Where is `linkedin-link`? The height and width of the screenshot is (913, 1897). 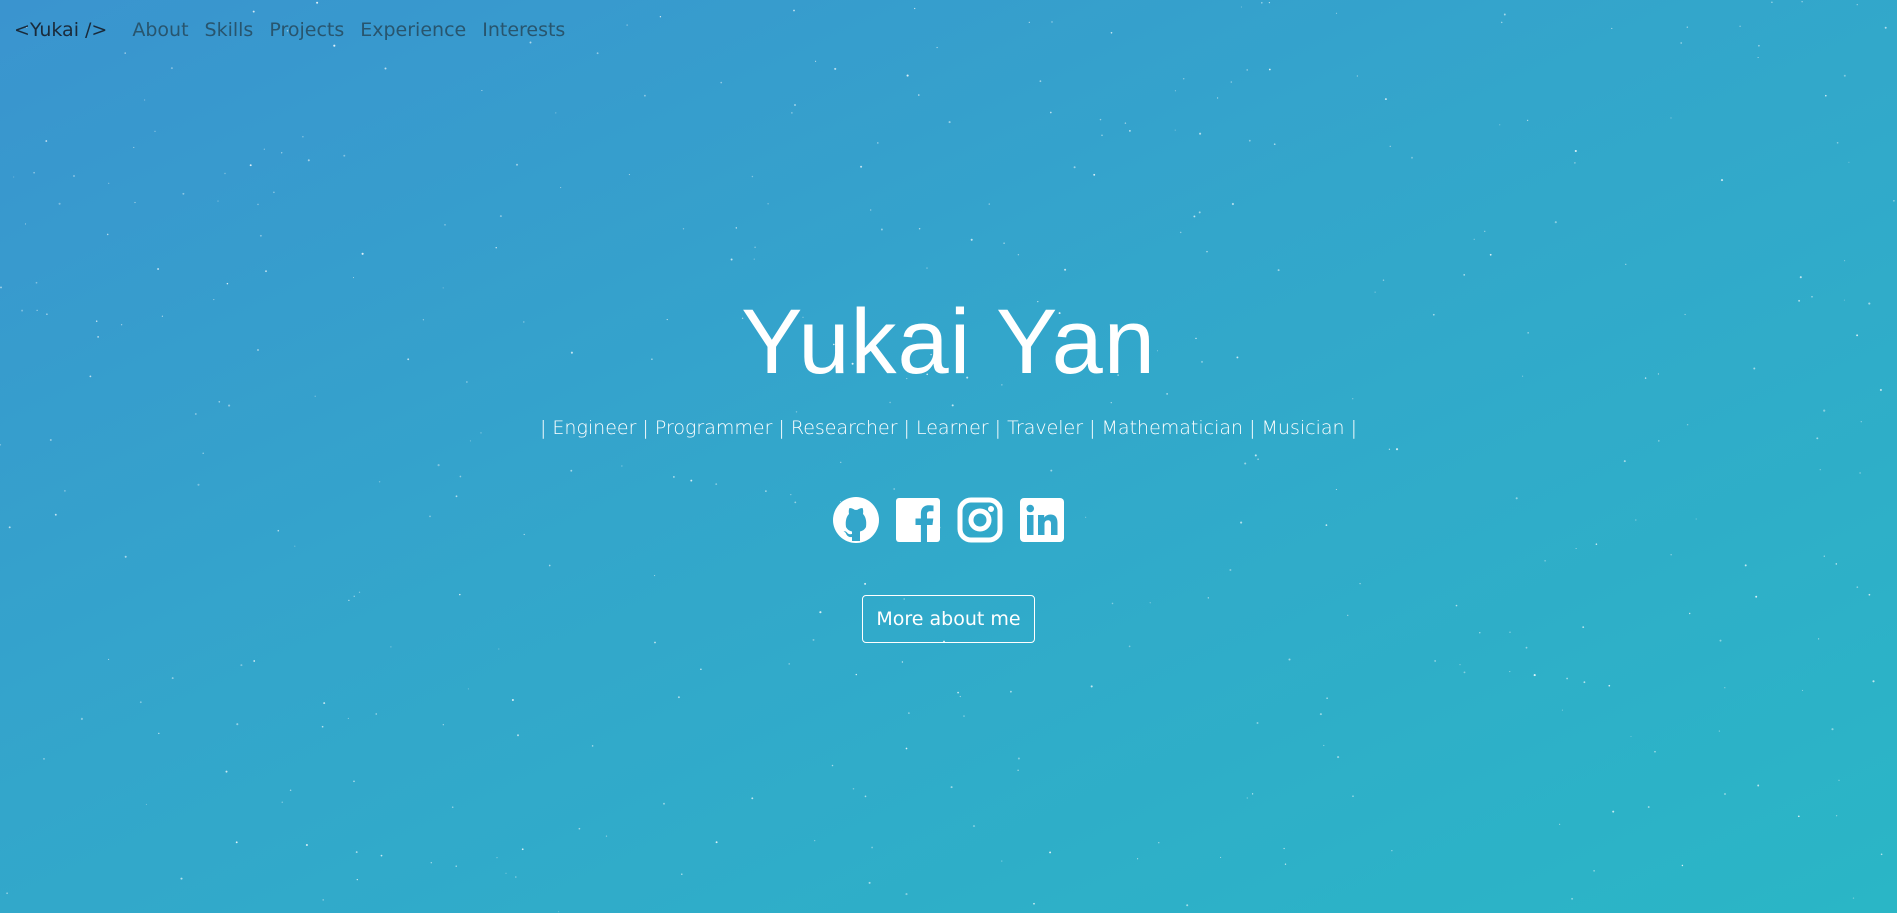
linkedin-link is located at coordinates (1042, 520).